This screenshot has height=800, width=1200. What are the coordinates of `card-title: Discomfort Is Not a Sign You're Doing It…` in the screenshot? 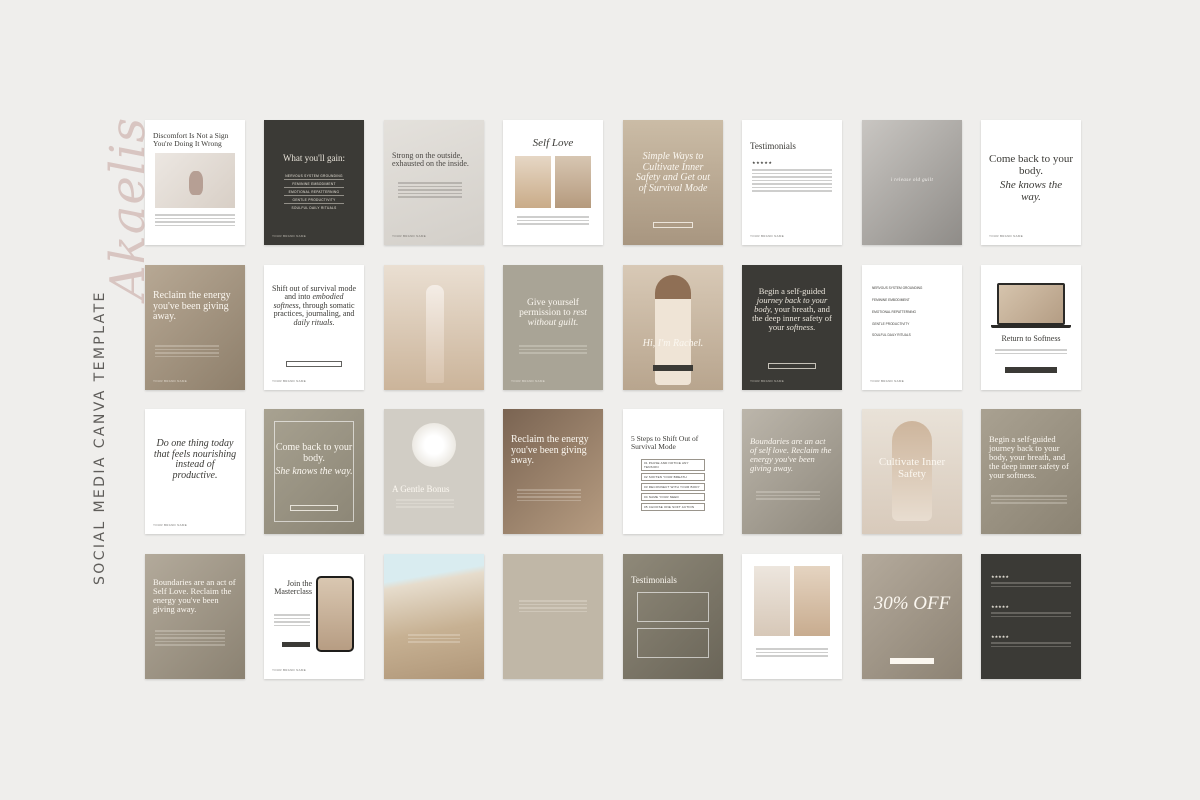 It's located at (191, 139).